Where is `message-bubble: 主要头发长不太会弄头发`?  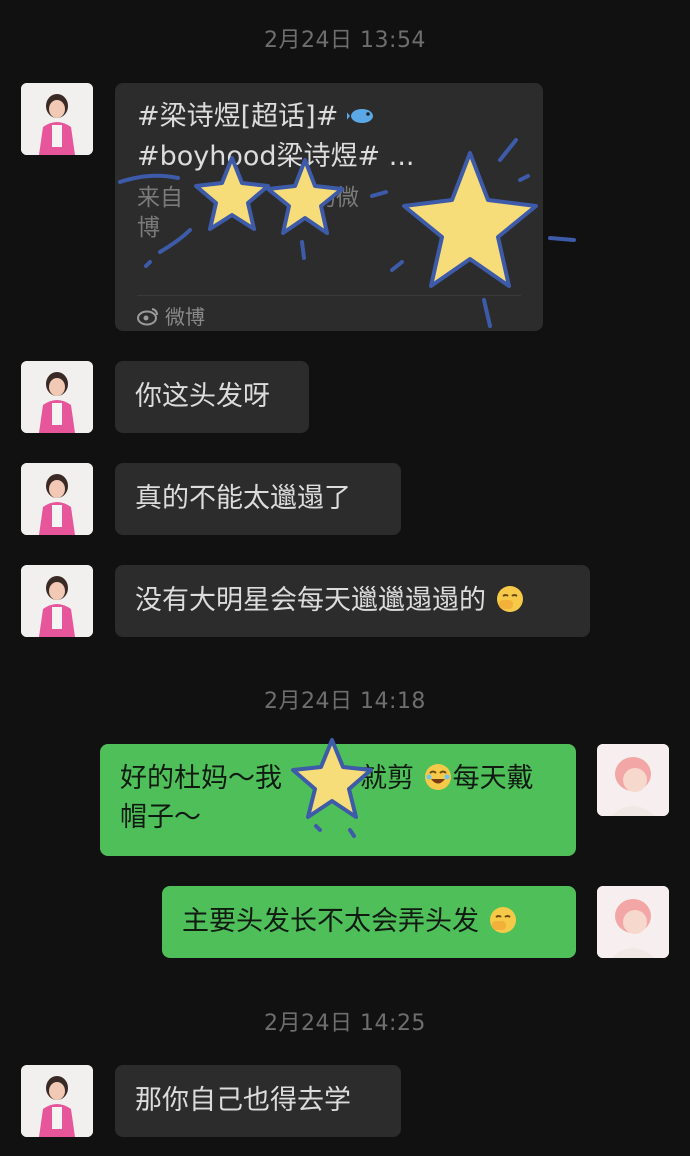 message-bubble: 主要头发长不太会弄头发 is located at coordinates (369, 922).